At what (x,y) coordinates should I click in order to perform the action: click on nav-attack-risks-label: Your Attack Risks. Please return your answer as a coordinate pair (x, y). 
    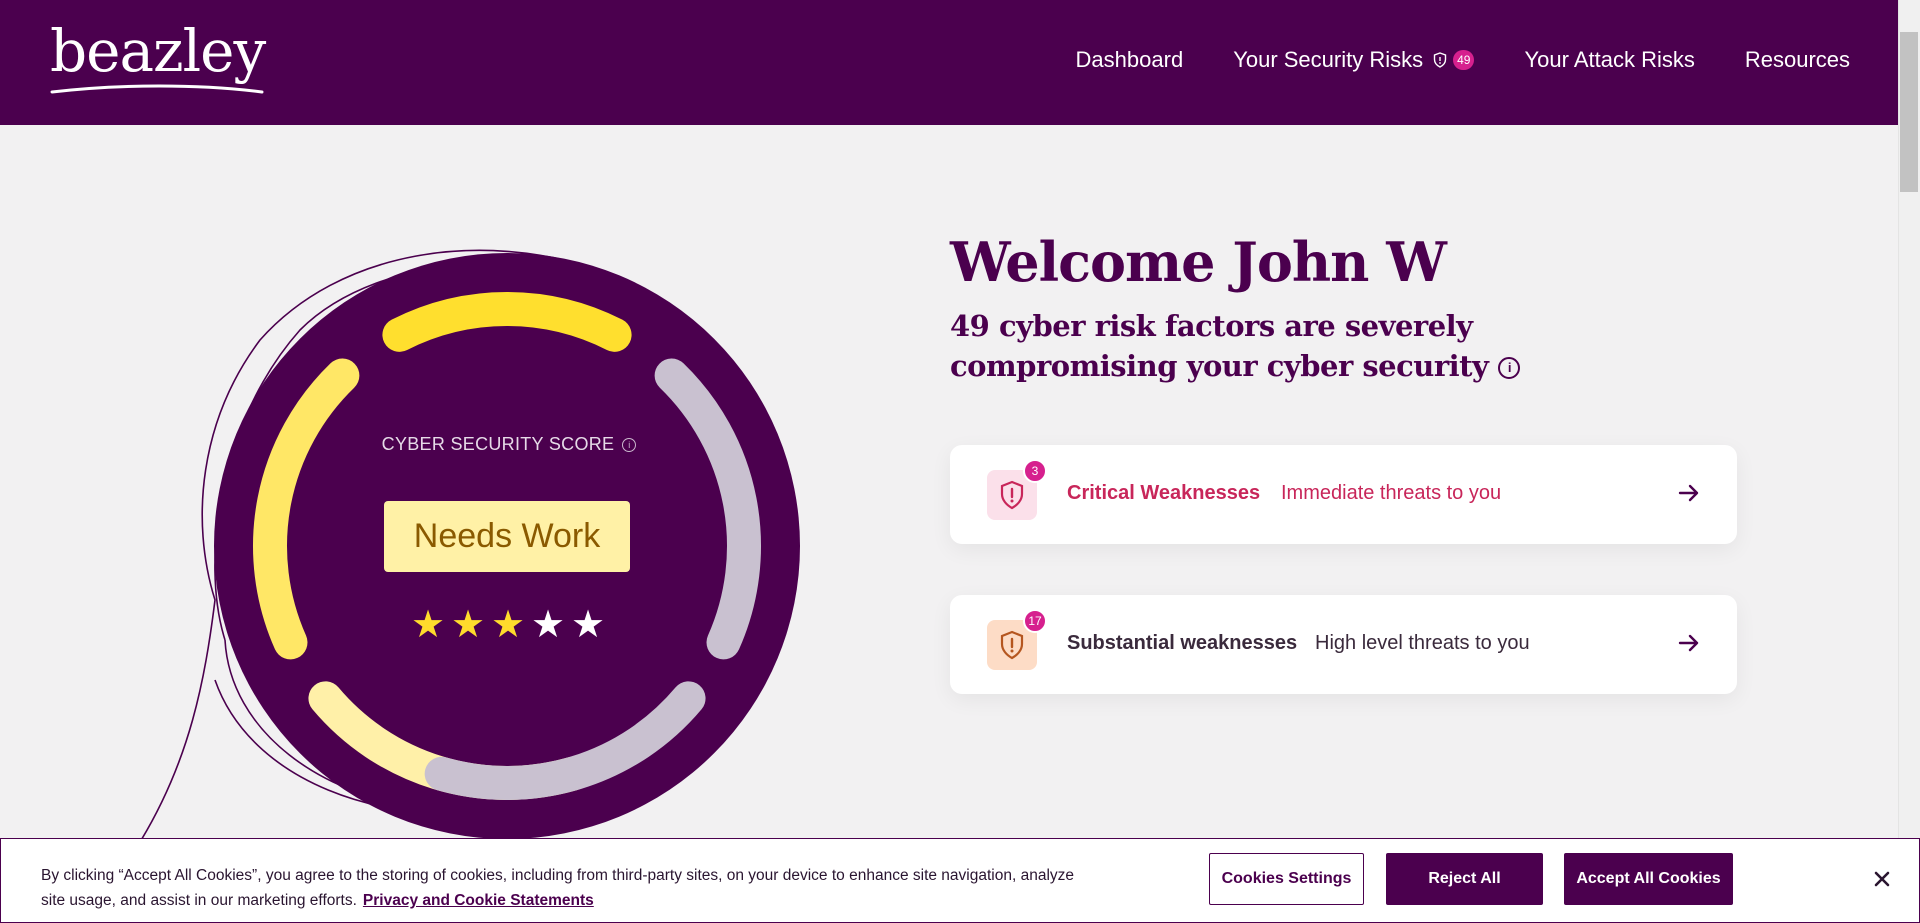
    Looking at the image, I should click on (1609, 59).